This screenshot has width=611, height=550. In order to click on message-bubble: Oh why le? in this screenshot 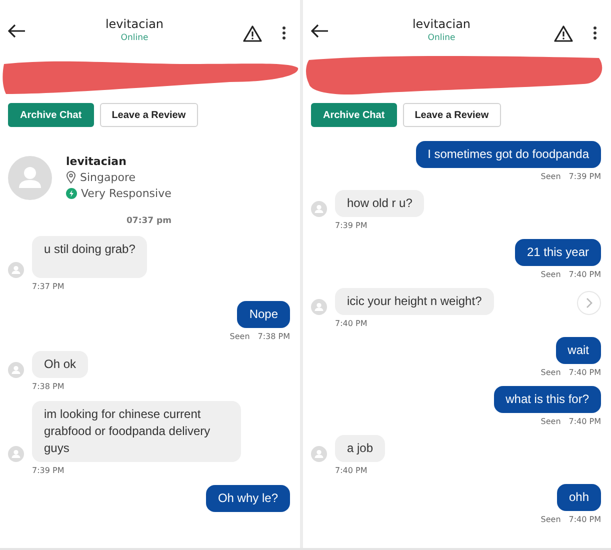, I will do `click(248, 498)`.